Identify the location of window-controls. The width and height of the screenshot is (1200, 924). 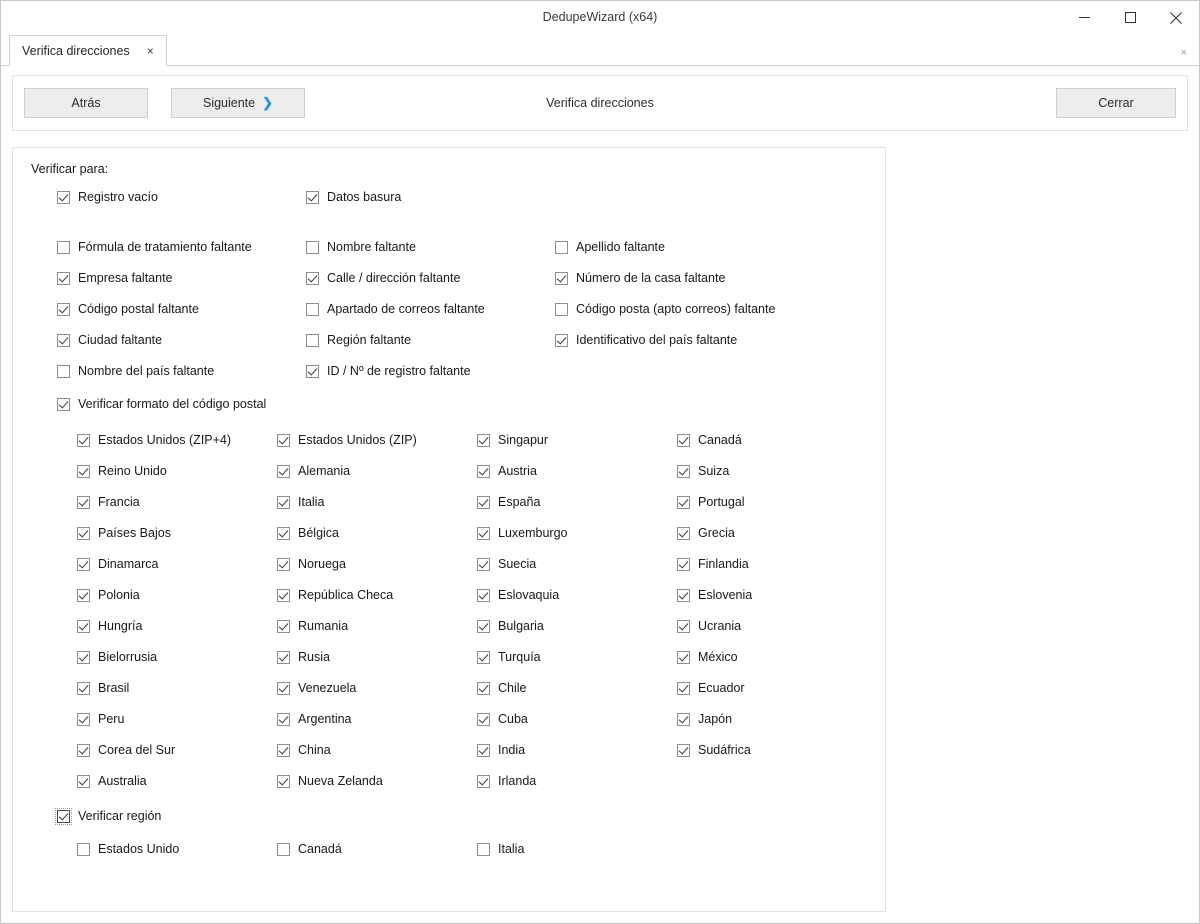
(1130, 17).